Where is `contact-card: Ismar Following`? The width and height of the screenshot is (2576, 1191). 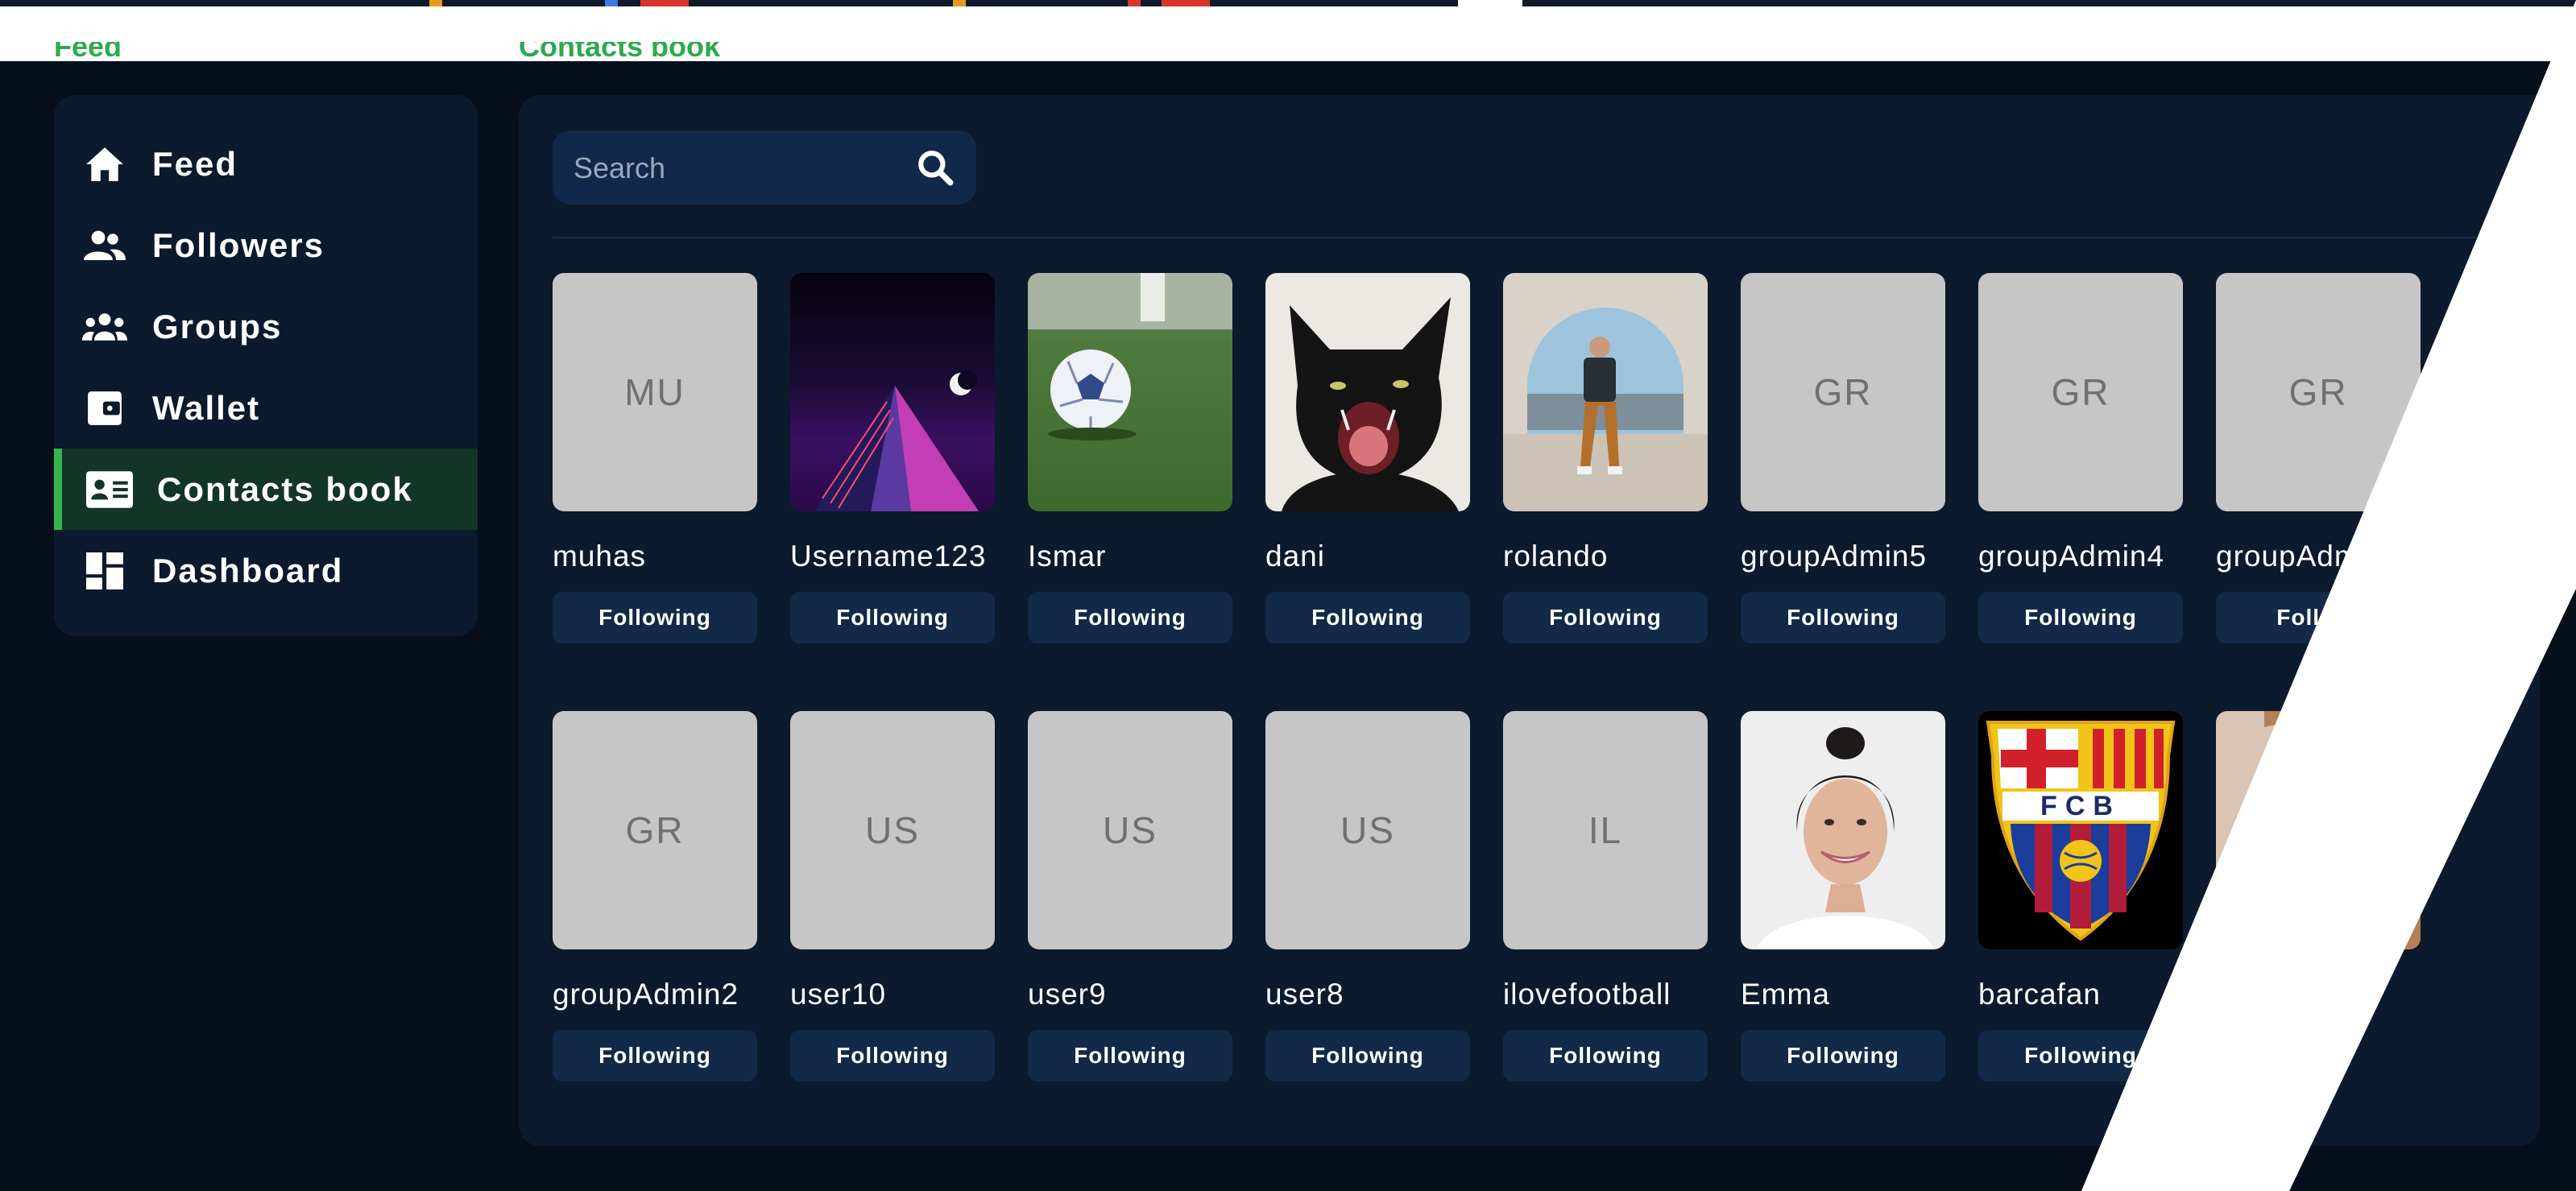
contact-card: Ismar Following is located at coordinates (1130, 458).